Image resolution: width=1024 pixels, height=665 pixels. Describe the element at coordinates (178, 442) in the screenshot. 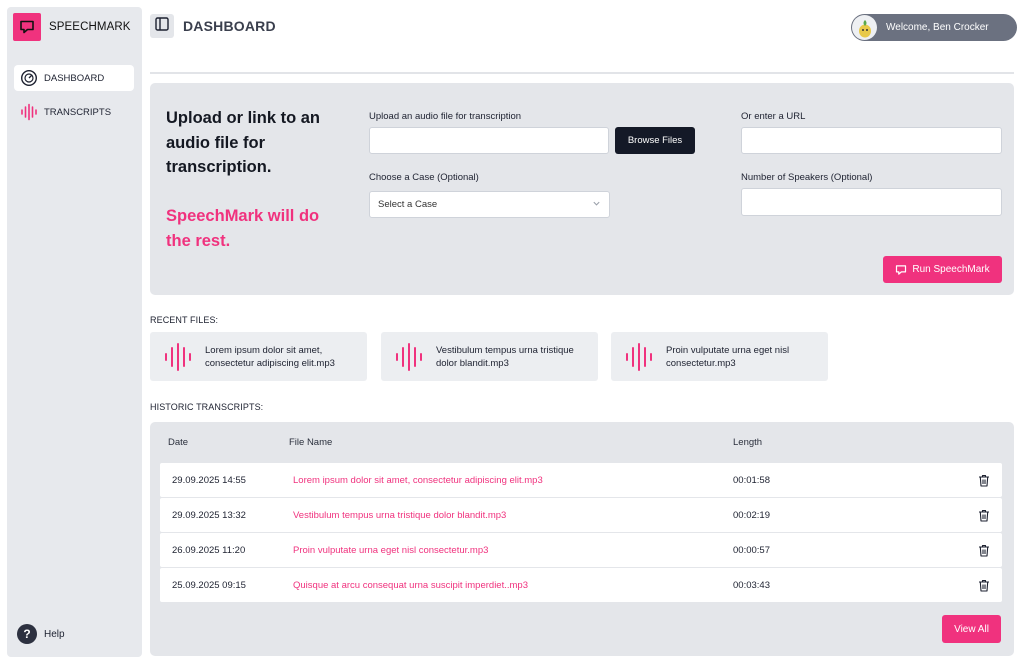

I see `column-header-date: Date` at that location.